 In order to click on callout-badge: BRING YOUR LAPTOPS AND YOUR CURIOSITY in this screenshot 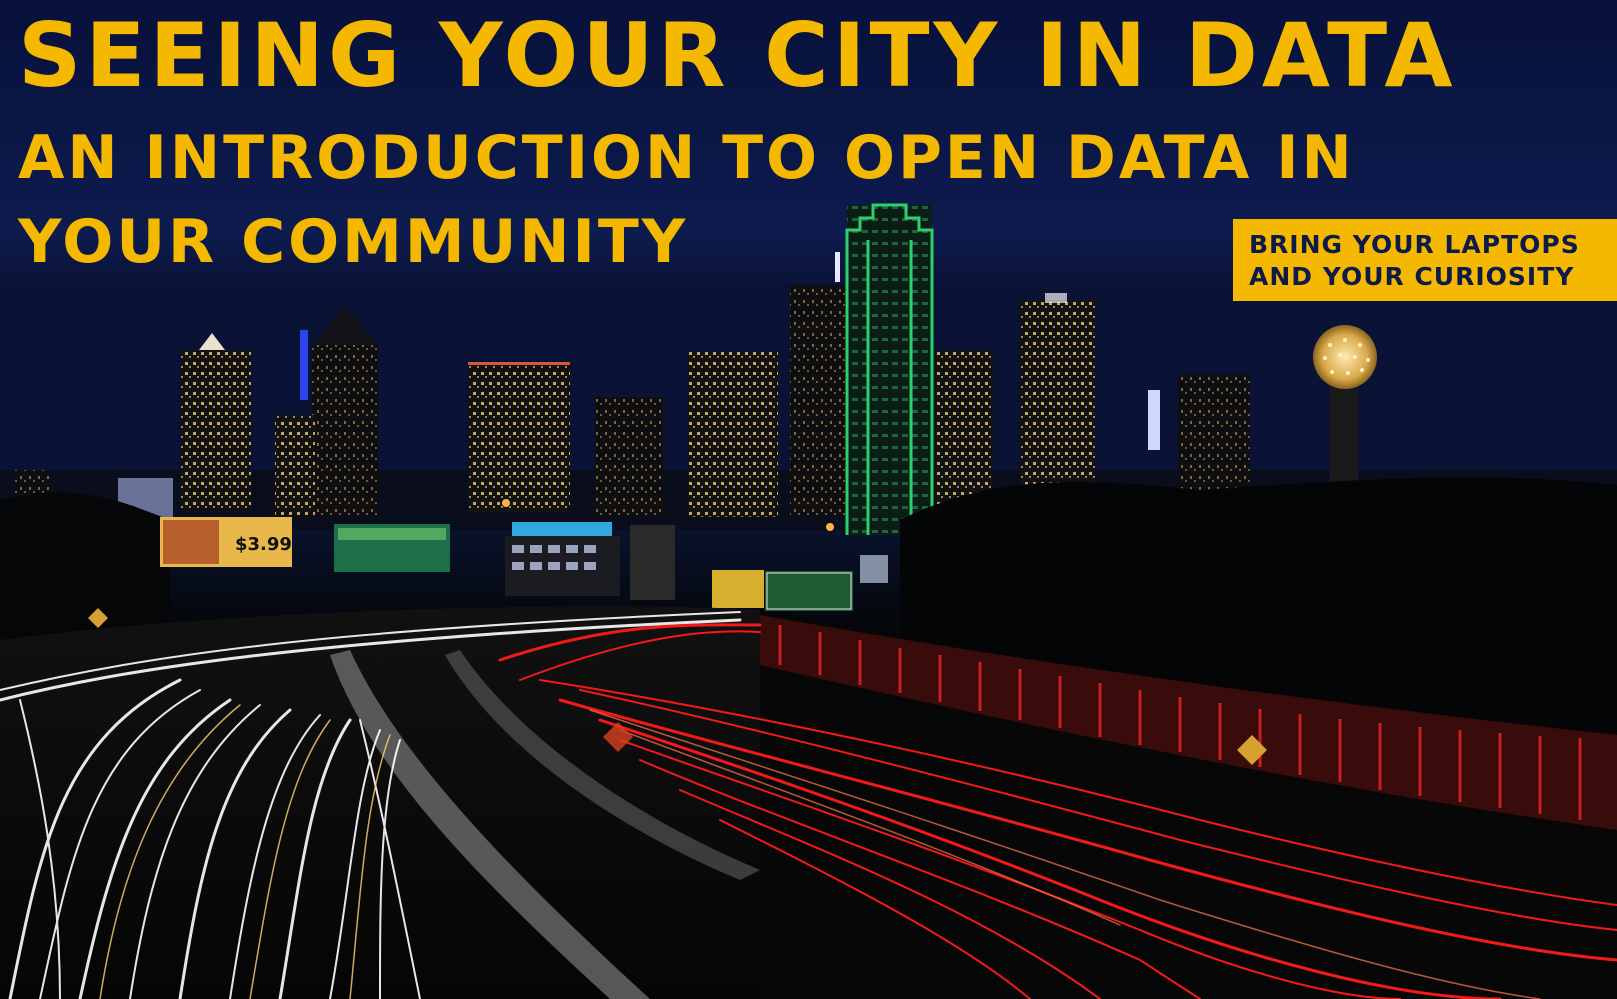, I will do `click(1425, 260)`.